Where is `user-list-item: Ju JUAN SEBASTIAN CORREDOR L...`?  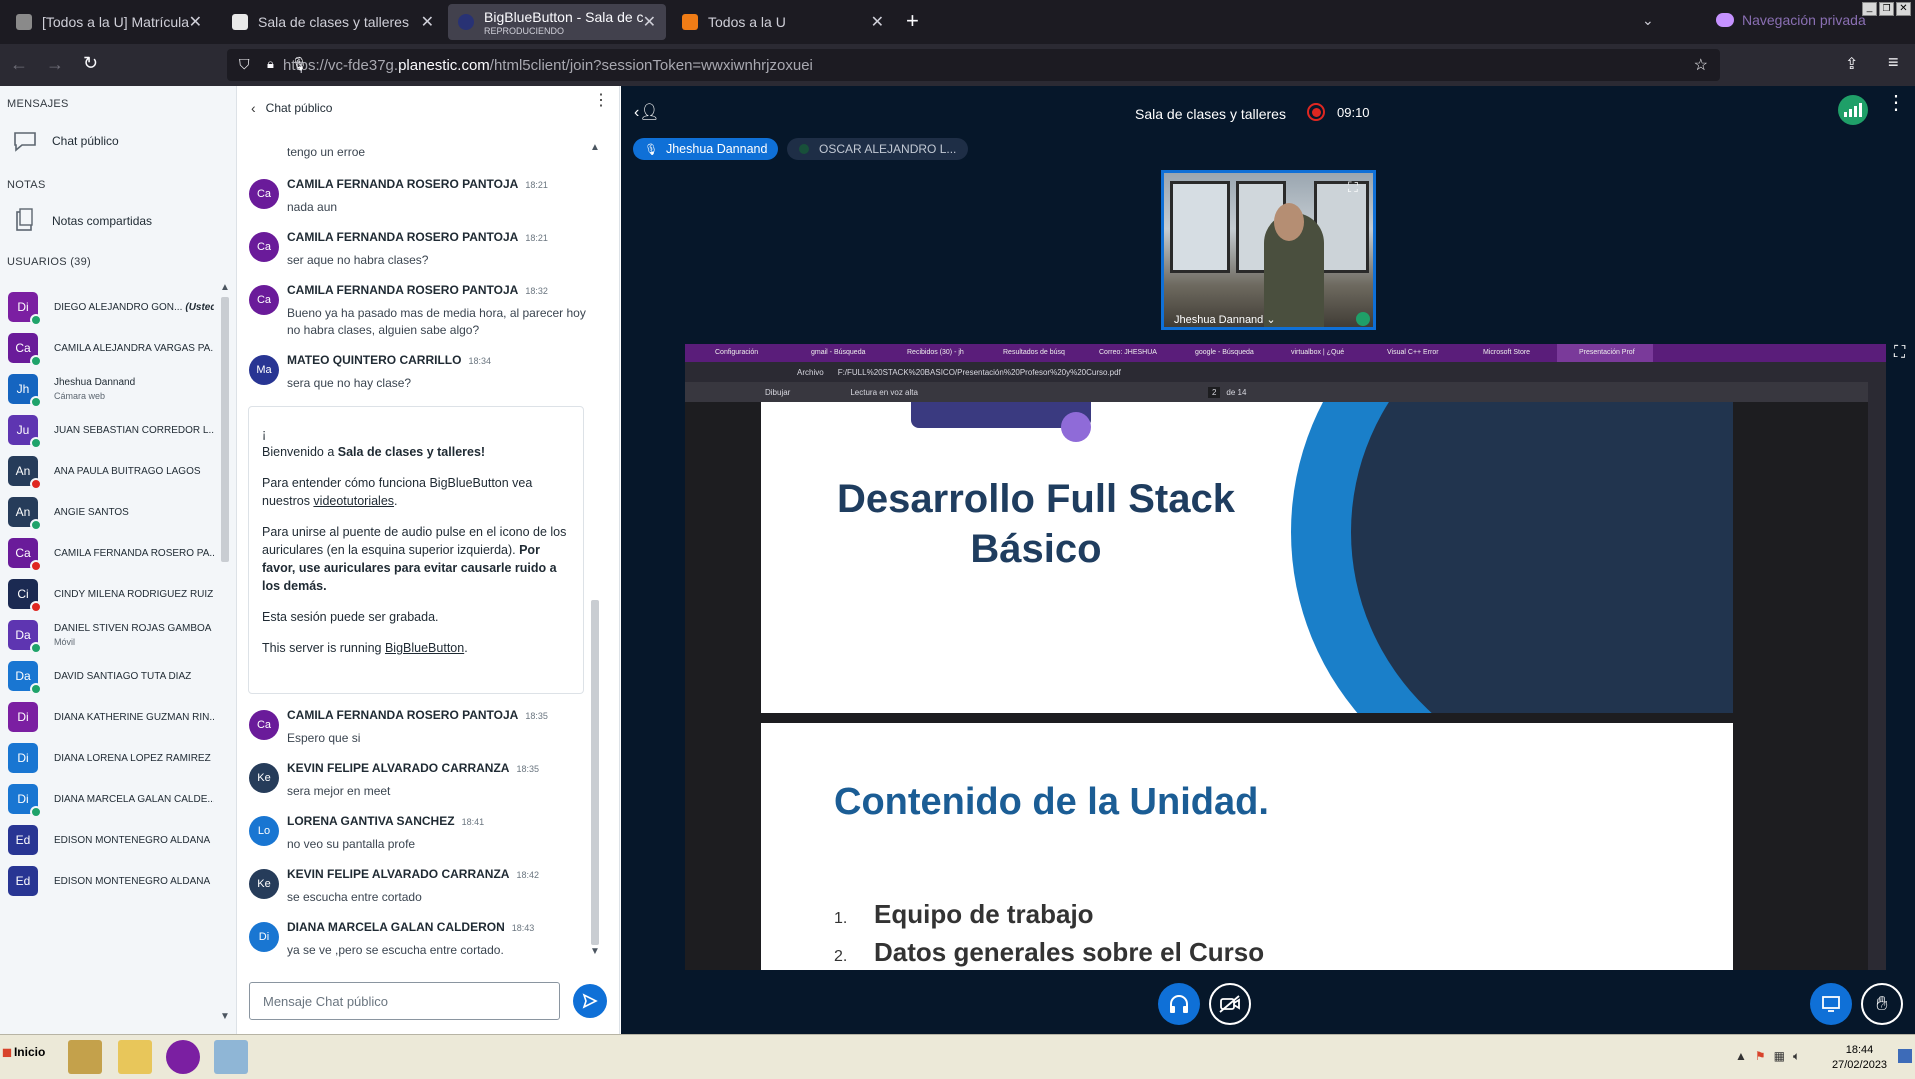
user-list-item: Ju JUAN SEBASTIAN CORREDOR L... is located at coordinates (113, 430).